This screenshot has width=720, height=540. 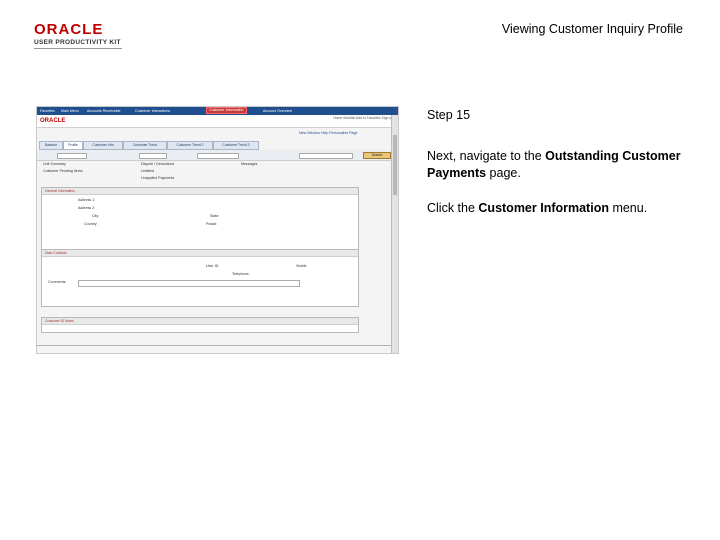 What do you see at coordinates (301, 266) in the screenshot?
I see `app-label-visible: Visible` at bounding box center [301, 266].